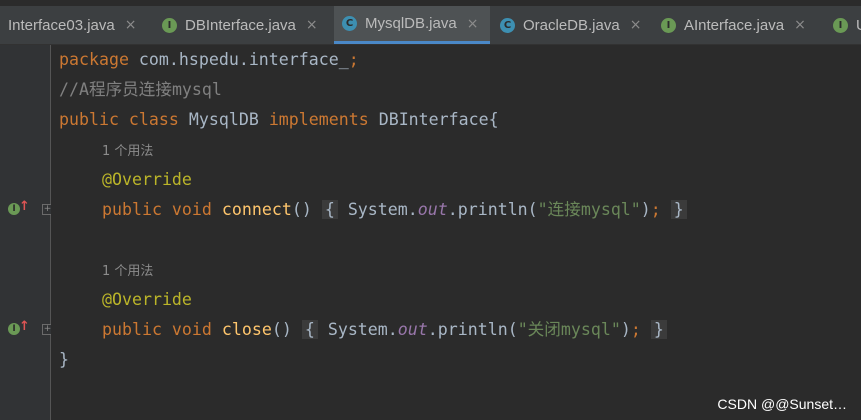  Describe the element at coordinates (571, 25) in the screenshot. I see `tab-label: OracleDB.java` at that location.